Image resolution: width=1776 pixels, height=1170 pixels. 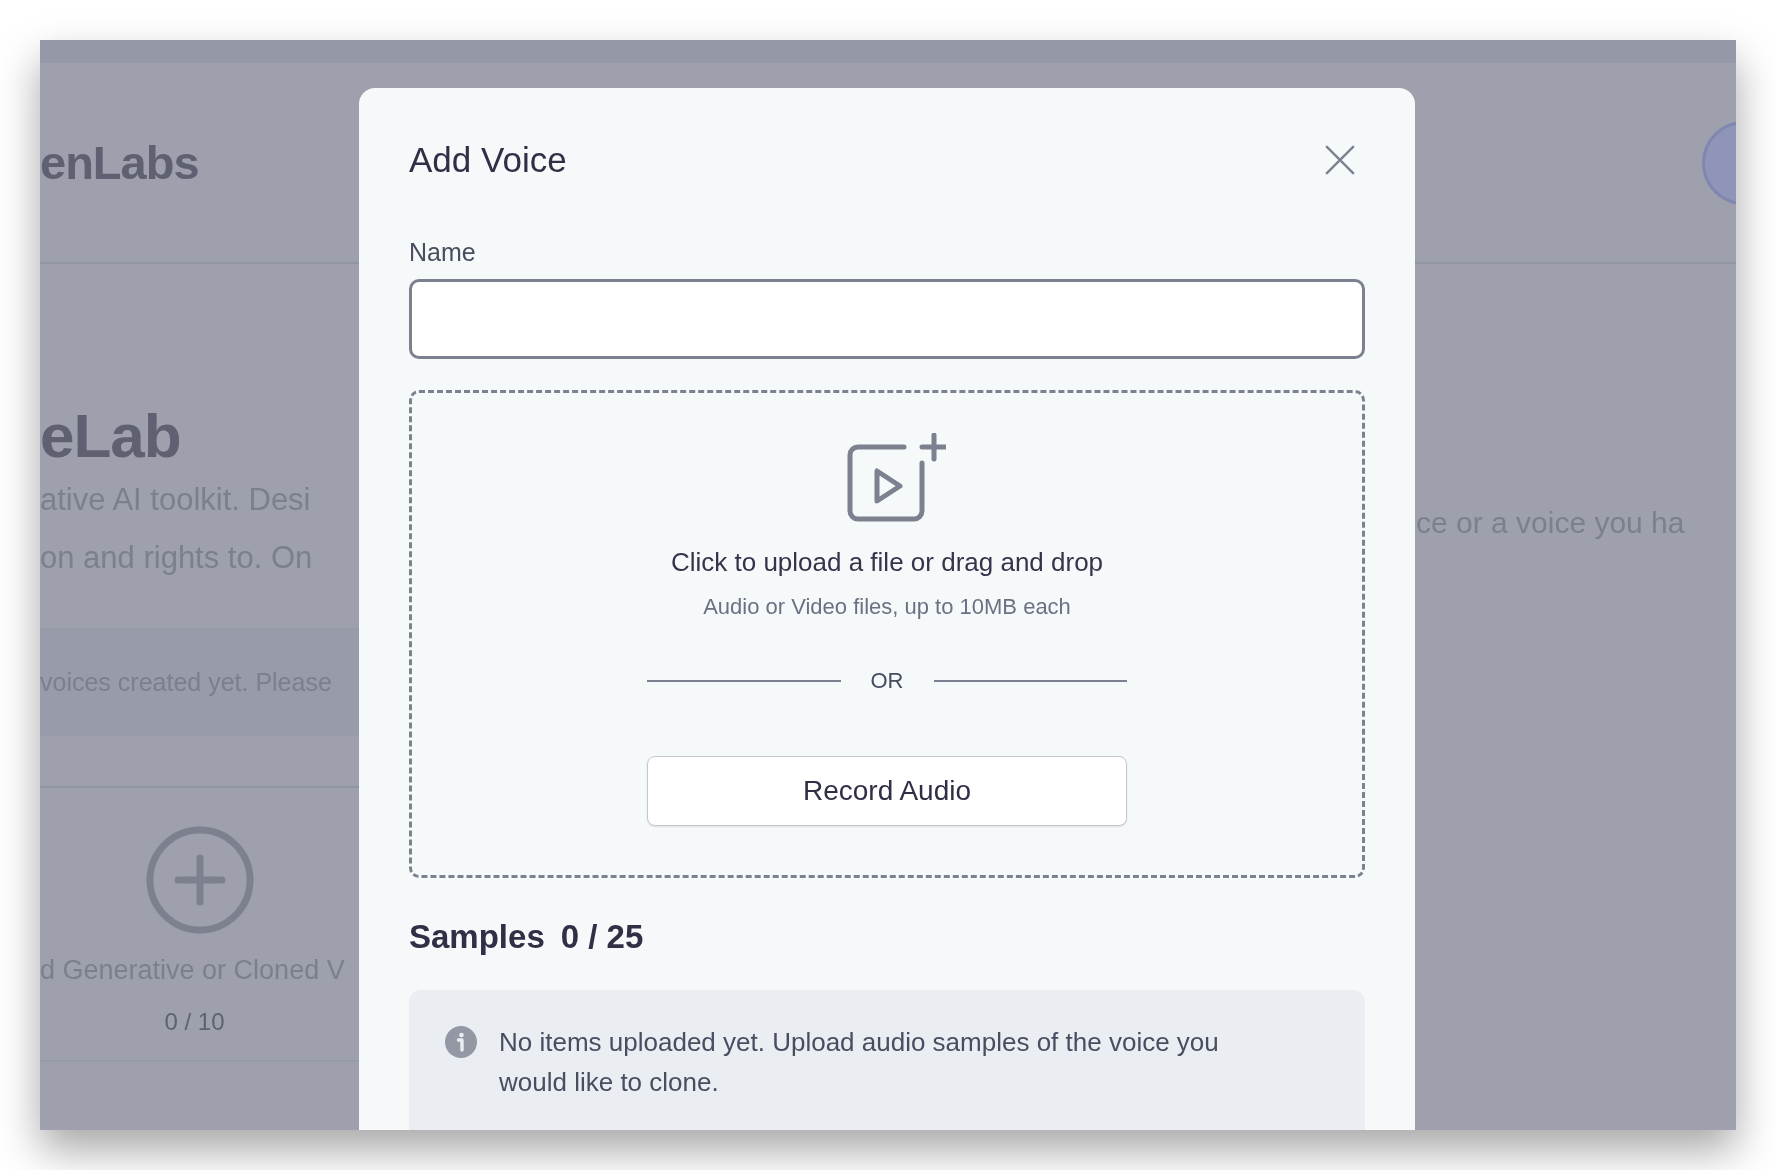 What do you see at coordinates (194, 1022) in the screenshot?
I see `voice-count: 0 / 10` at bounding box center [194, 1022].